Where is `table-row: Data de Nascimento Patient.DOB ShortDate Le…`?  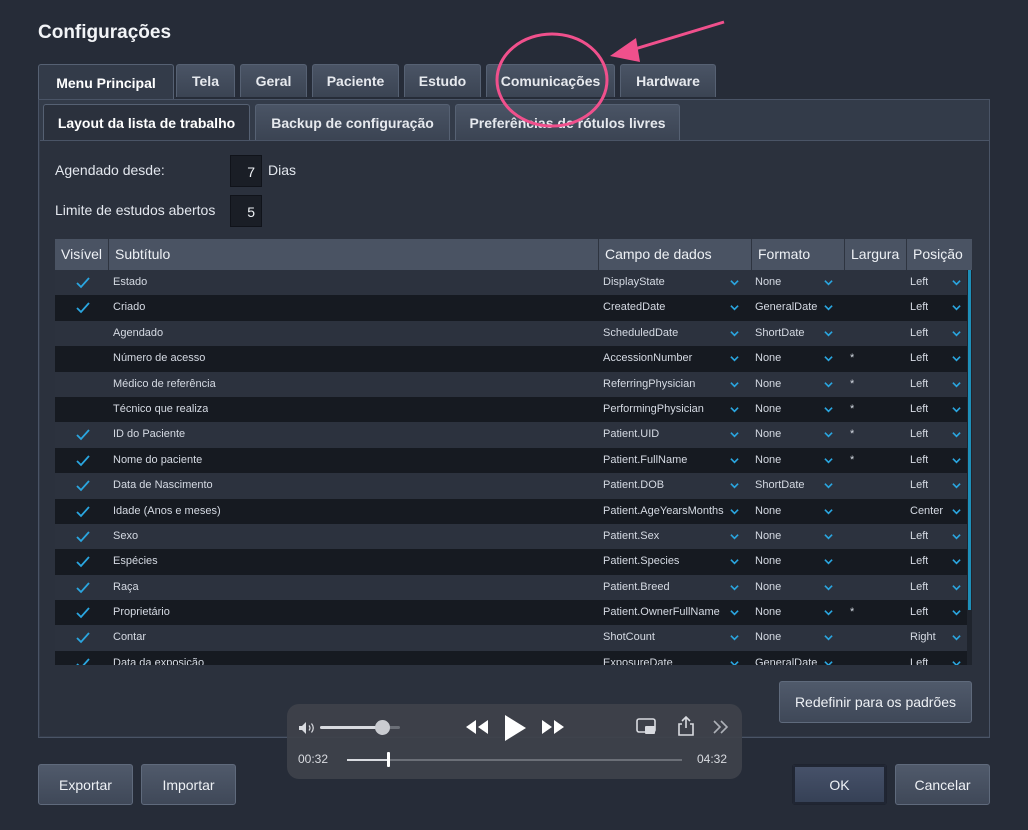
table-row: Data de Nascimento Patient.DOB ShortDate Le… is located at coordinates (511, 486).